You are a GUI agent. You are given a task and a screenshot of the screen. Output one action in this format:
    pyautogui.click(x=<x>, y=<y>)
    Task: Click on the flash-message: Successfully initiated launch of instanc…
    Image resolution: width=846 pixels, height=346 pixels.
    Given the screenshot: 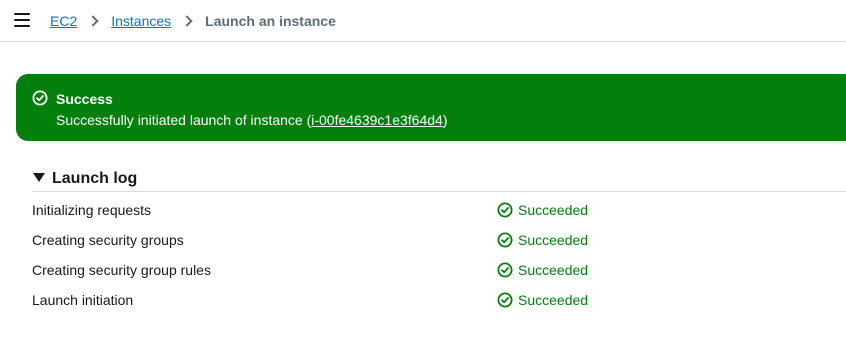 What is the action you would take?
    pyautogui.click(x=251, y=120)
    